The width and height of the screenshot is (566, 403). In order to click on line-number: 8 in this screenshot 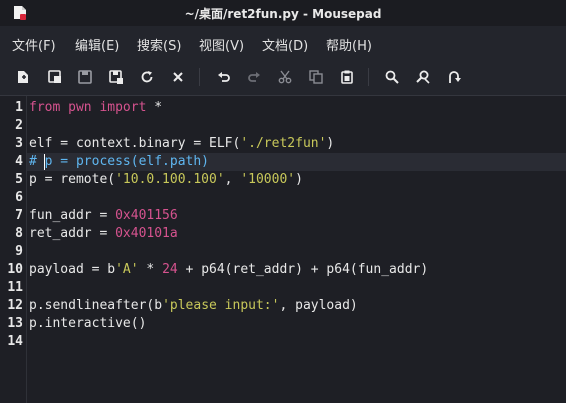, I will do `click(19, 233)`.